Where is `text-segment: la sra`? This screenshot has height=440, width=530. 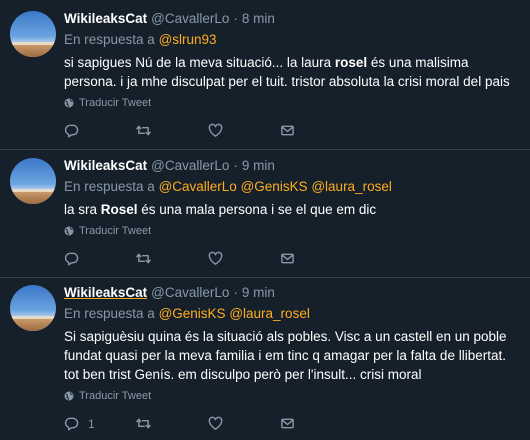
text-segment: la sra is located at coordinates (82, 209).